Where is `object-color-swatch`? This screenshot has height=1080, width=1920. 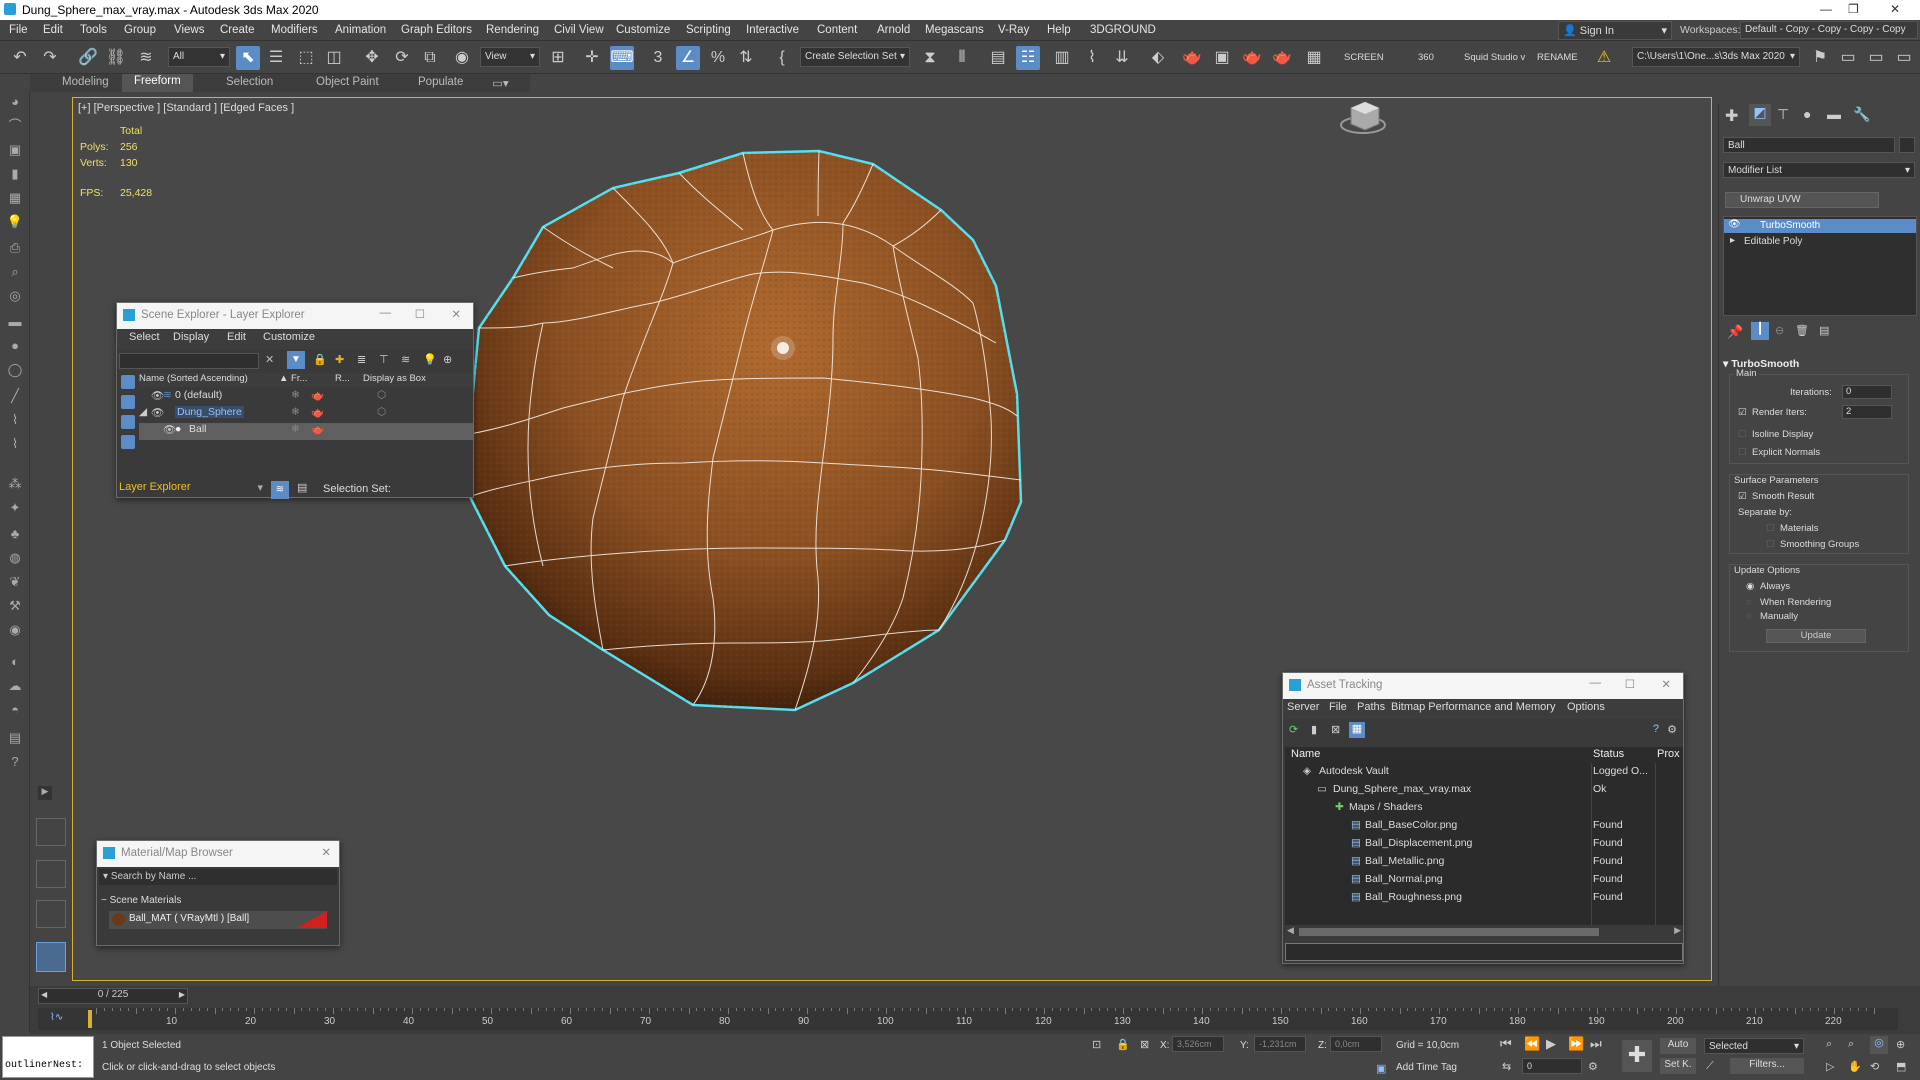 object-color-swatch is located at coordinates (1907, 145).